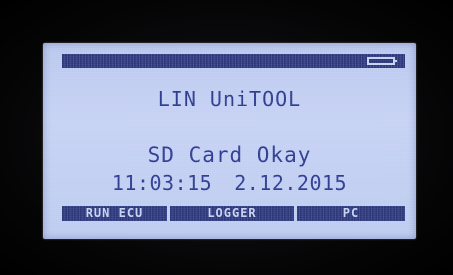  What do you see at coordinates (162, 183) in the screenshot?
I see `time-readout: 11:03:15` at bounding box center [162, 183].